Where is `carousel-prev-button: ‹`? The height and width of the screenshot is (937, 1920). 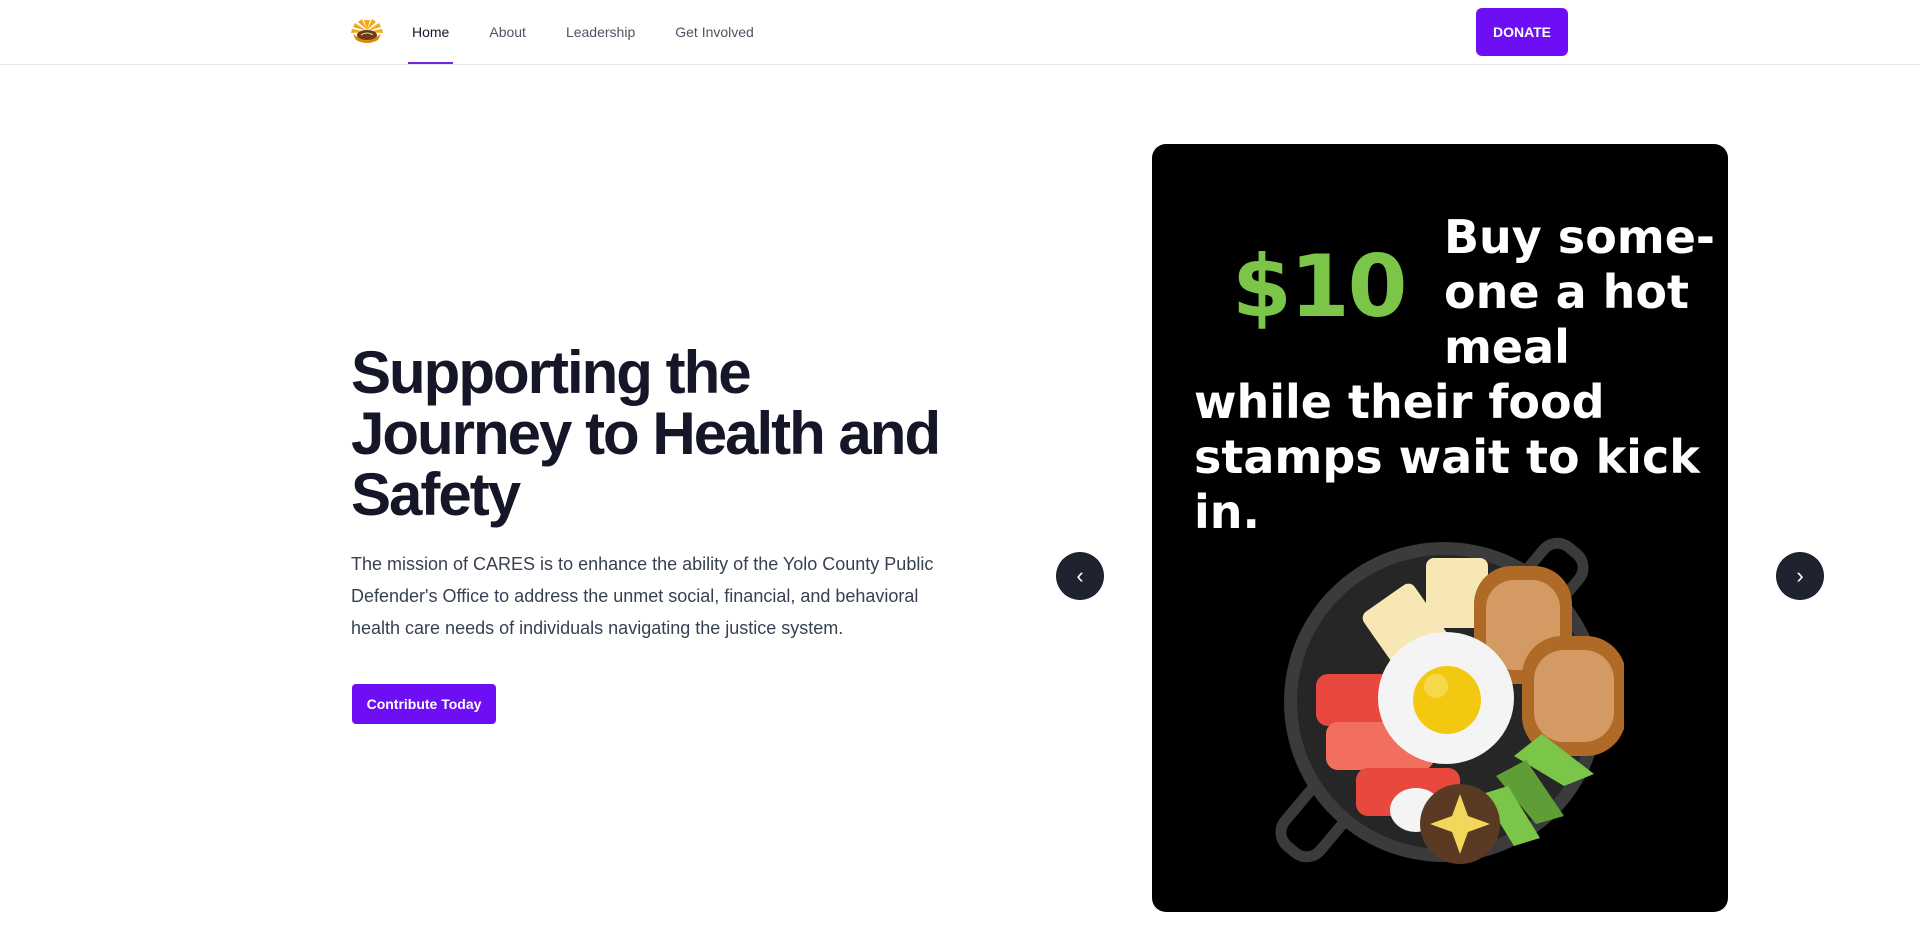 carousel-prev-button: ‹ is located at coordinates (1080, 576).